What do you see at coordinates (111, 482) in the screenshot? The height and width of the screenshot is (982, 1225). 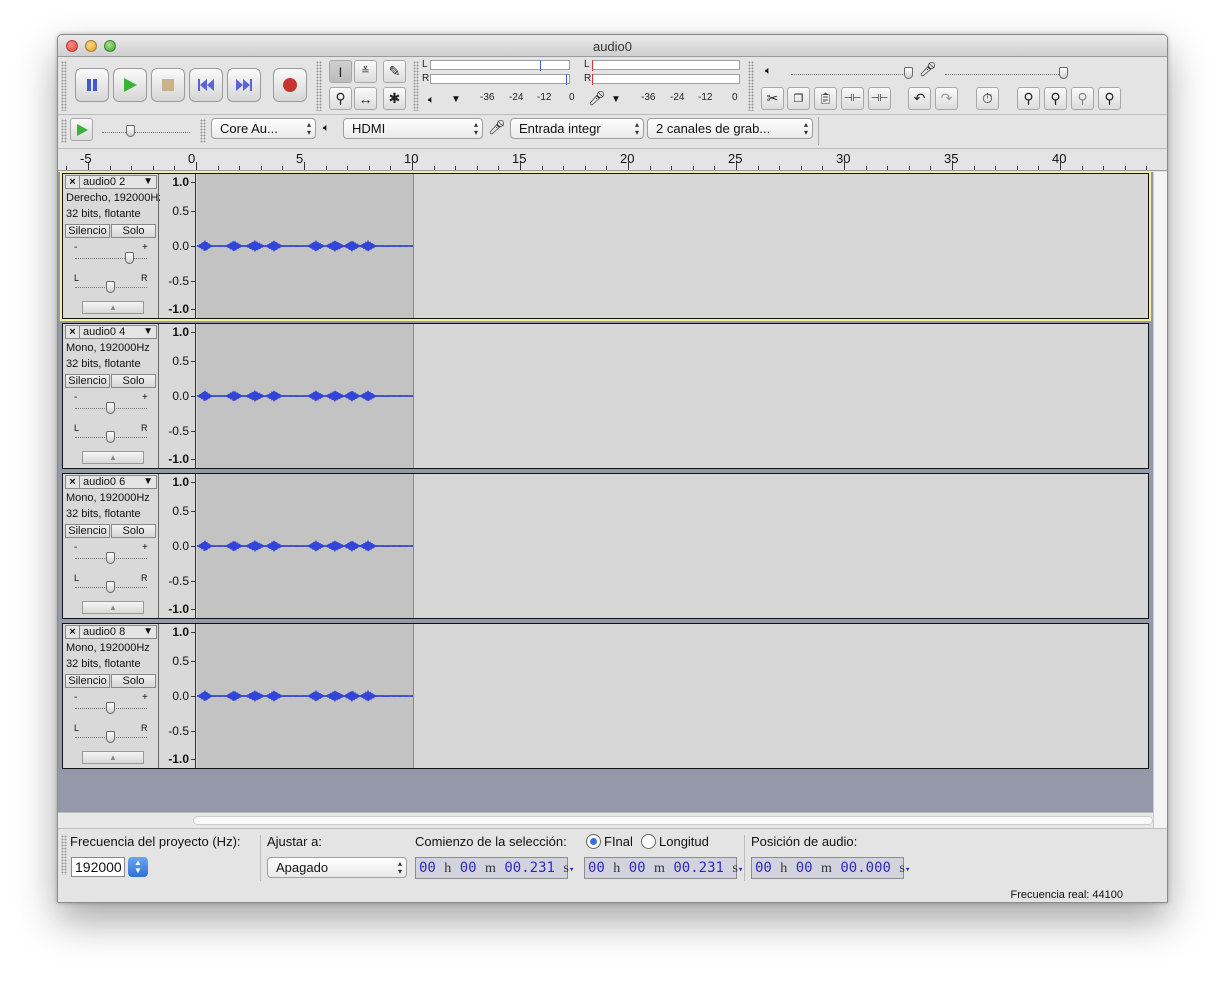 I see `track-name-menu: × audio0 6 ▼` at bounding box center [111, 482].